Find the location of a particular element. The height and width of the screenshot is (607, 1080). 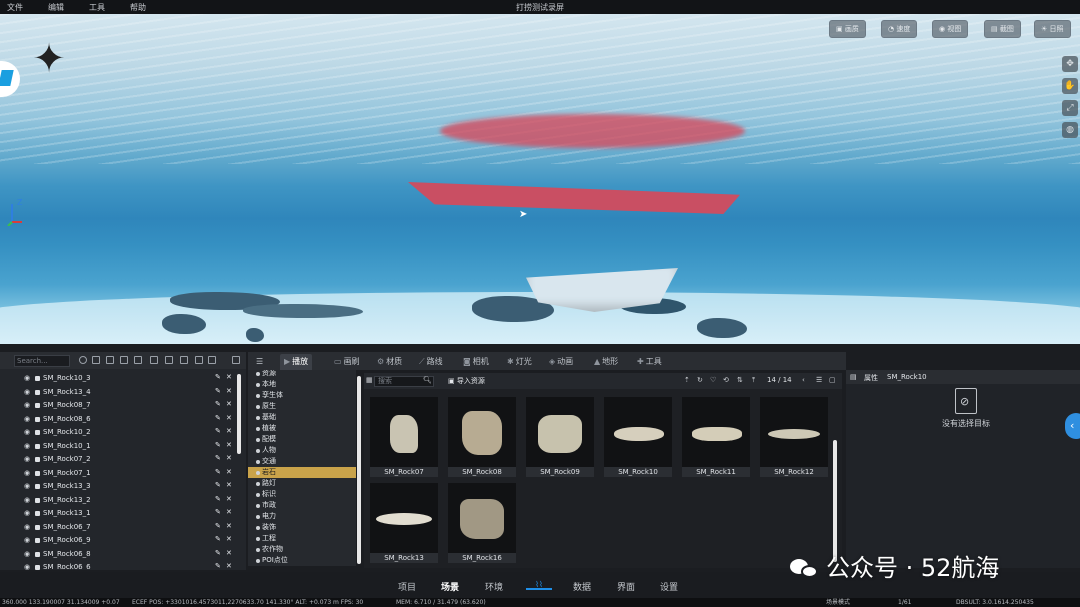

upload-icon: ⤒ is located at coordinates (753, 380).